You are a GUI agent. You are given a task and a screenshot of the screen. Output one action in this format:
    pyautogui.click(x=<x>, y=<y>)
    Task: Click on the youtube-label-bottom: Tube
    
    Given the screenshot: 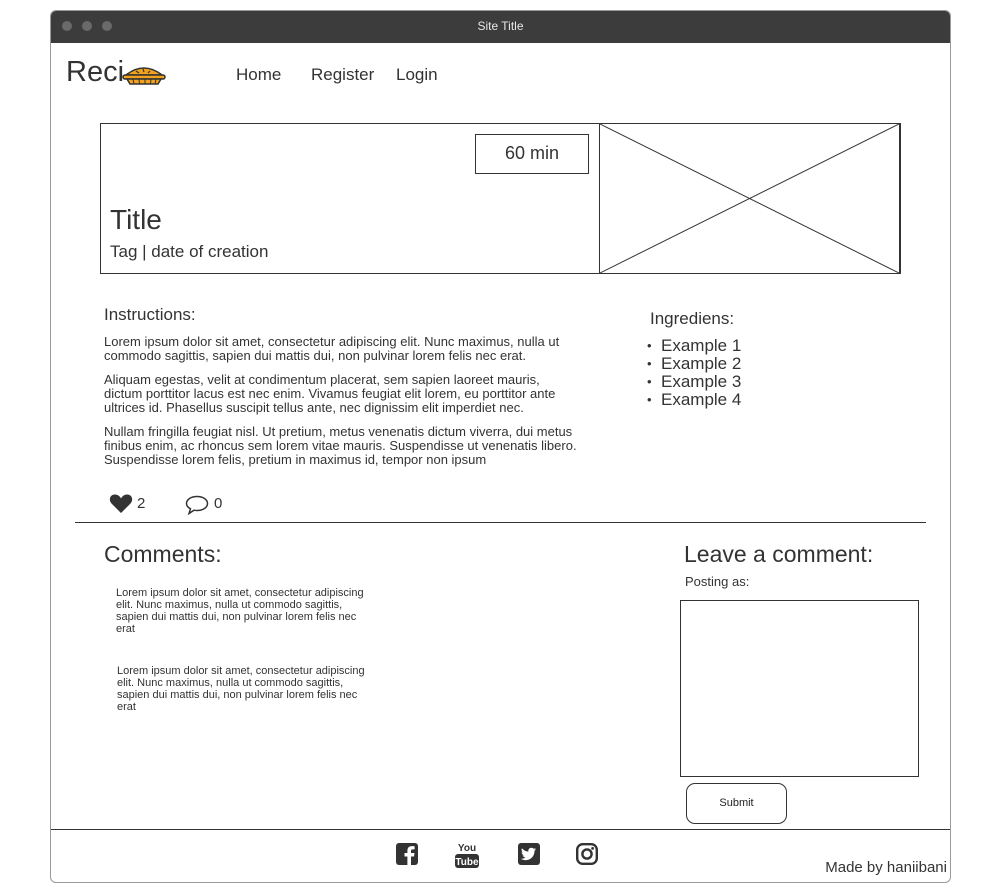 What is the action you would take?
    pyautogui.click(x=467, y=862)
    